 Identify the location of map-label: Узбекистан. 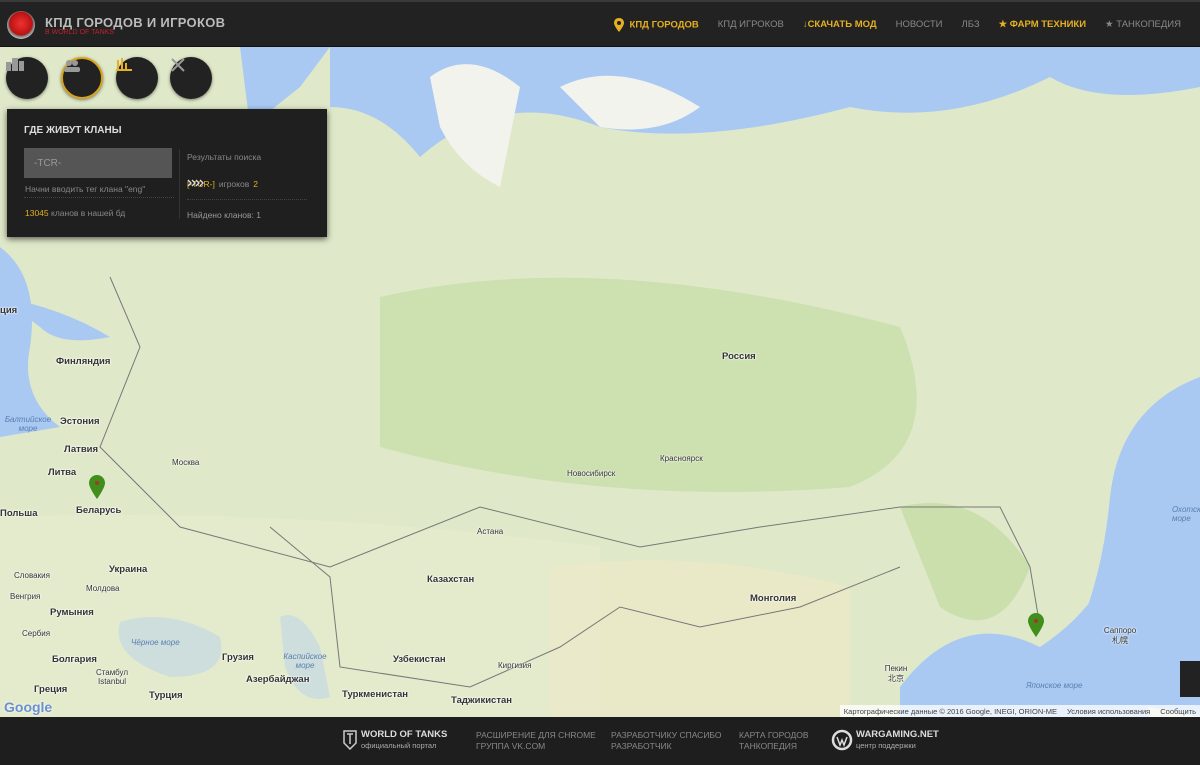
(419, 659).